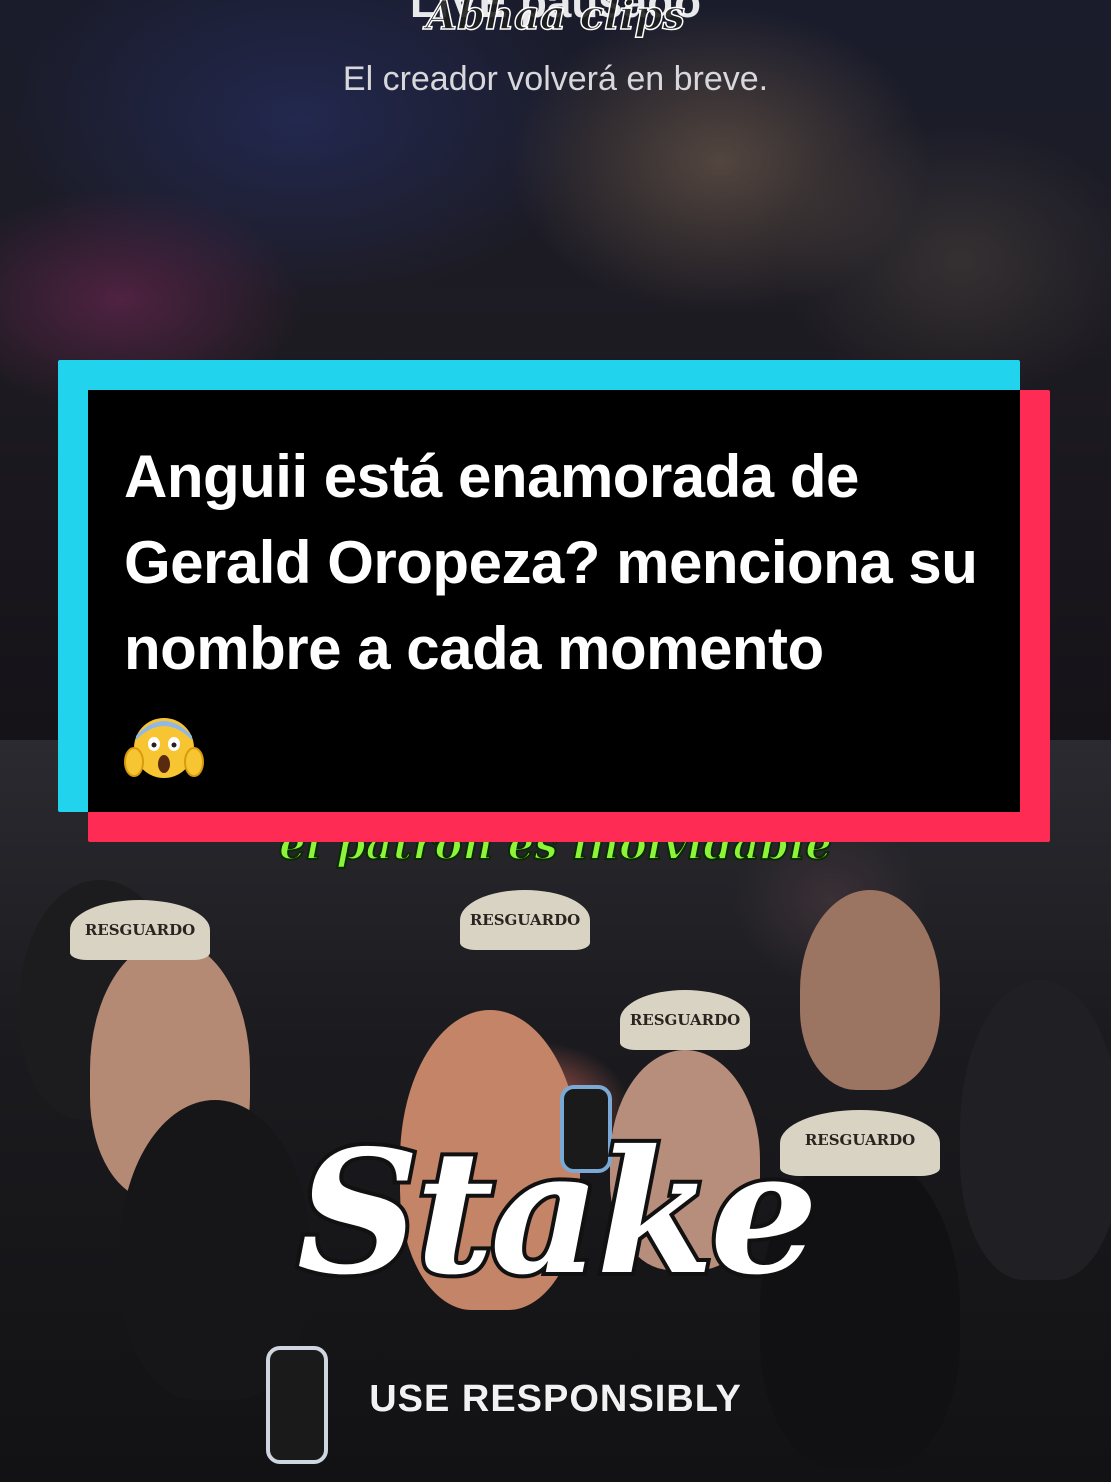  I want to click on face-screaming-in-fear-icon, so click(164, 746).